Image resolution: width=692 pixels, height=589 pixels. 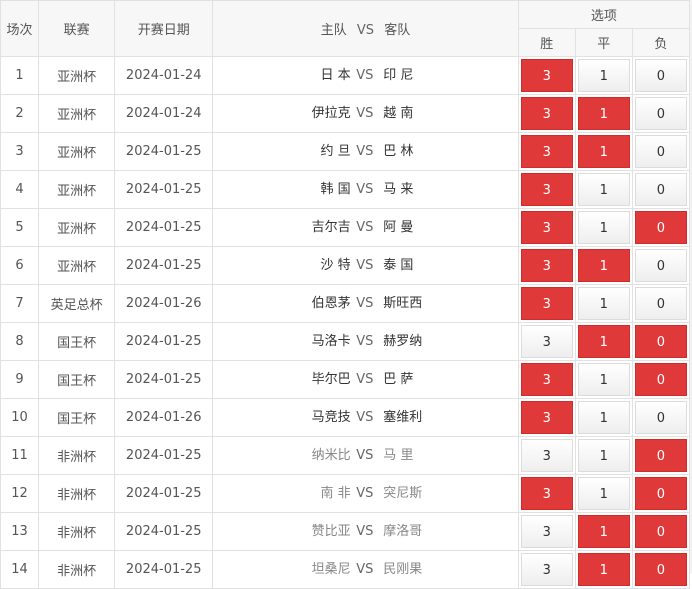 What do you see at coordinates (333, 30) in the screenshot?
I see `header-home: 主队` at bounding box center [333, 30].